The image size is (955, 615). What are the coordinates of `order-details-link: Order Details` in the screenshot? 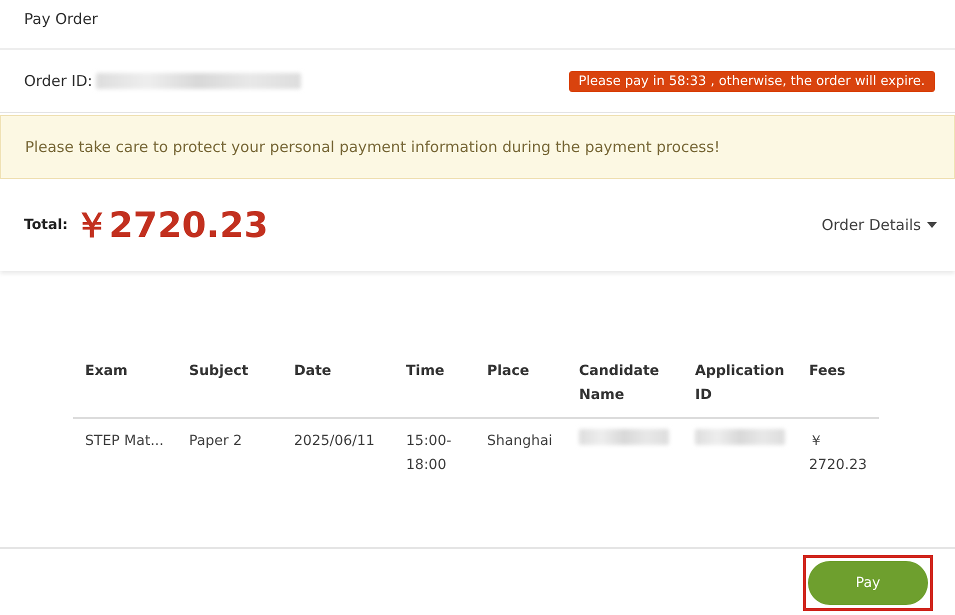 It's located at (879, 225).